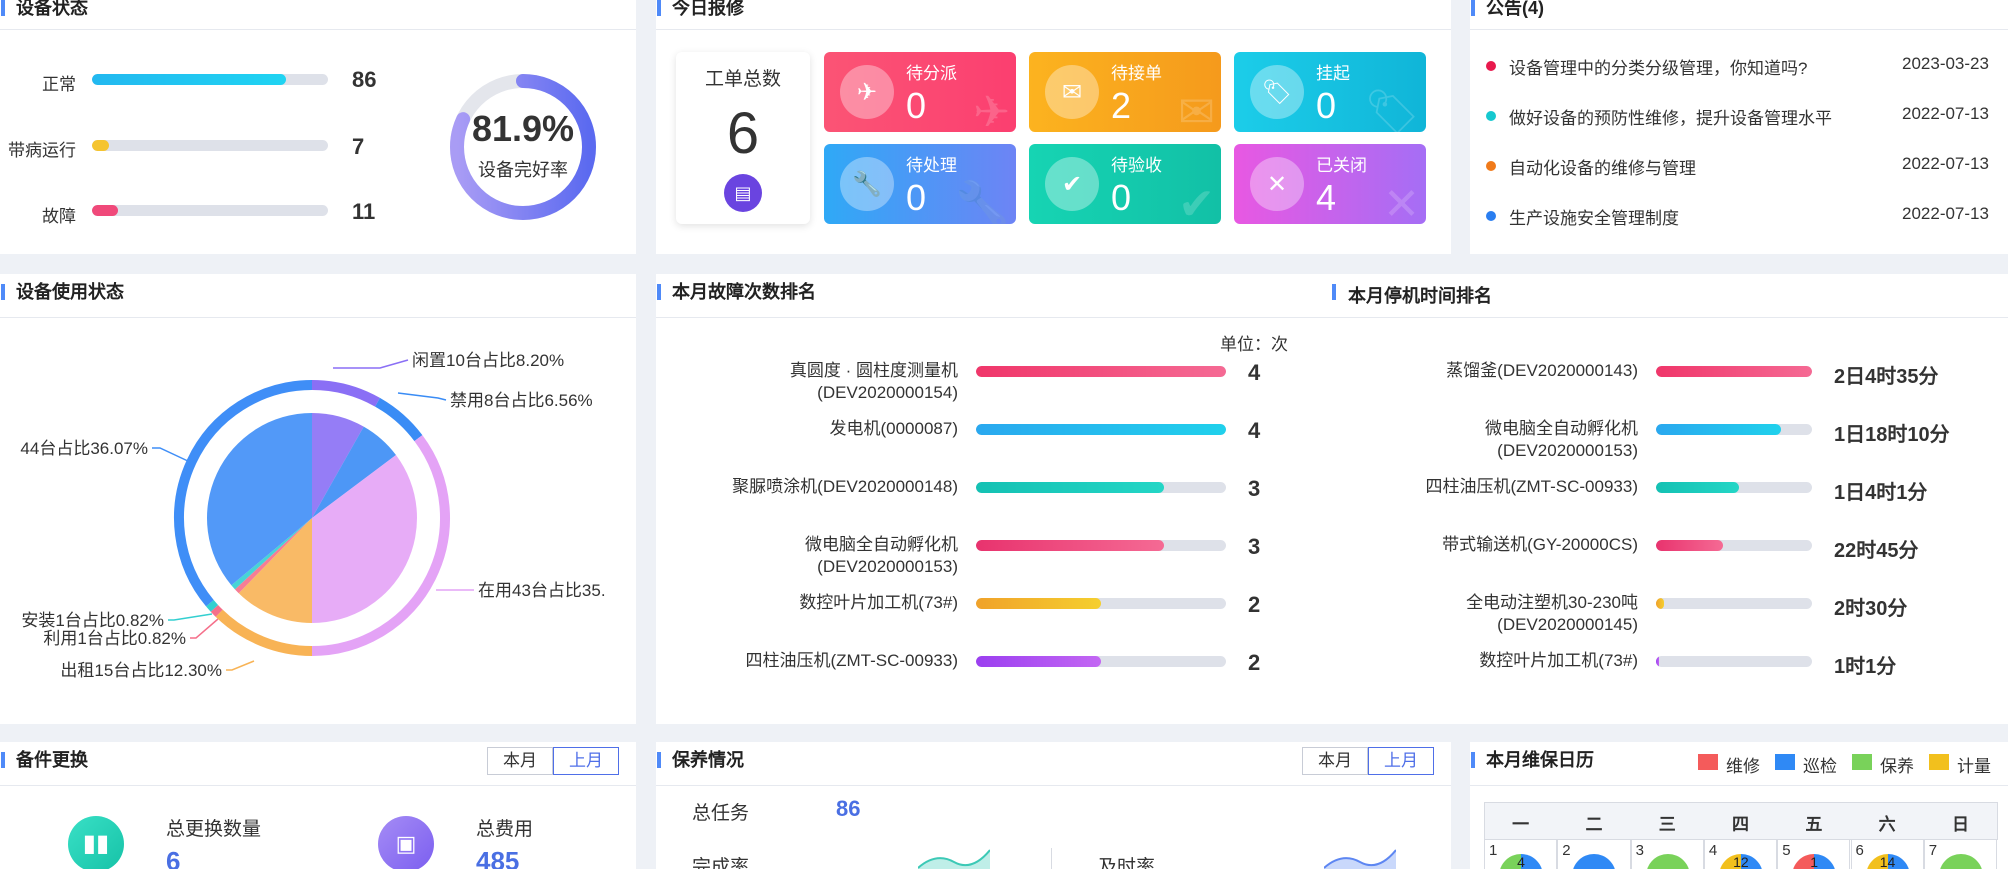  Describe the element at coordinates (1552, 613) in the screenshot. I see `downtime-item-name: 全电动注塑机30-230吨 (DEV2020000145)` at that location.